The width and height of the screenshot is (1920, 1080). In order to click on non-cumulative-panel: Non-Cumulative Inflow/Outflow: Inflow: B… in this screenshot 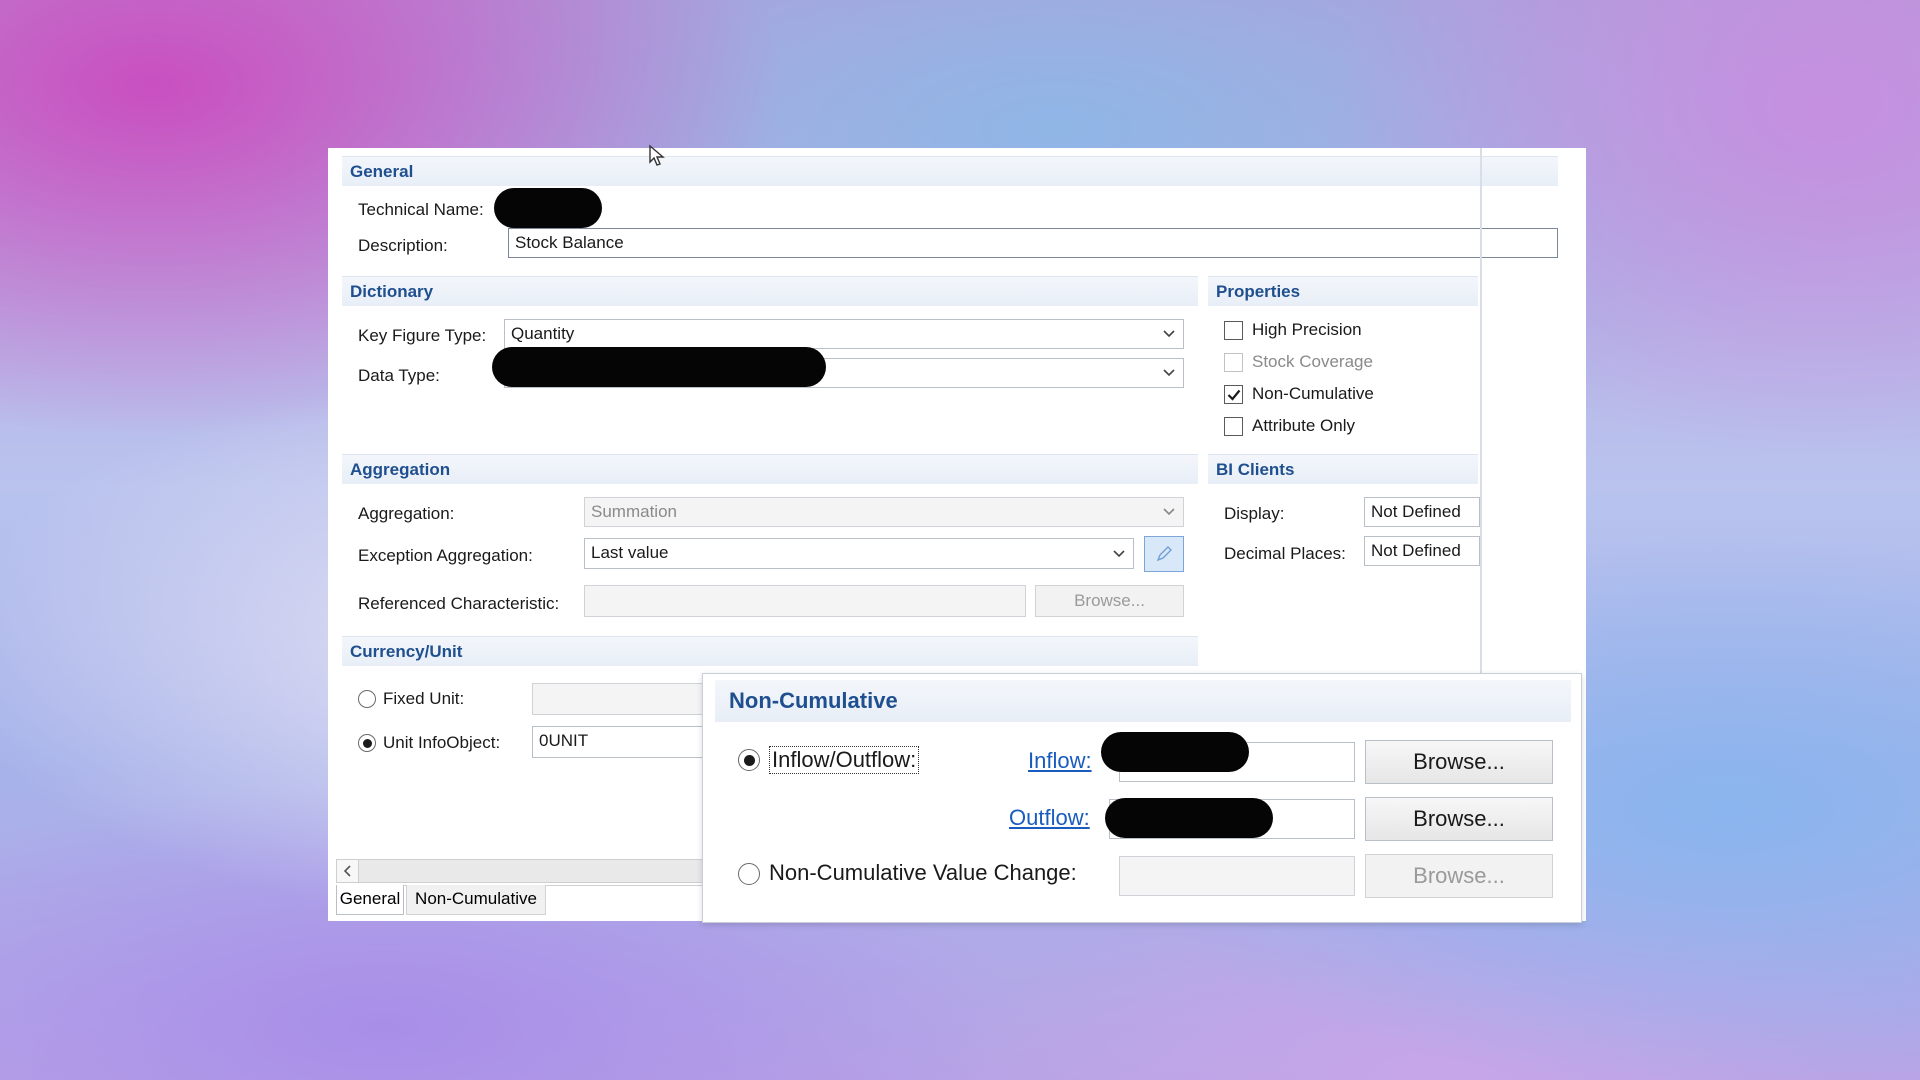, I will do `click(1142, 798)`.